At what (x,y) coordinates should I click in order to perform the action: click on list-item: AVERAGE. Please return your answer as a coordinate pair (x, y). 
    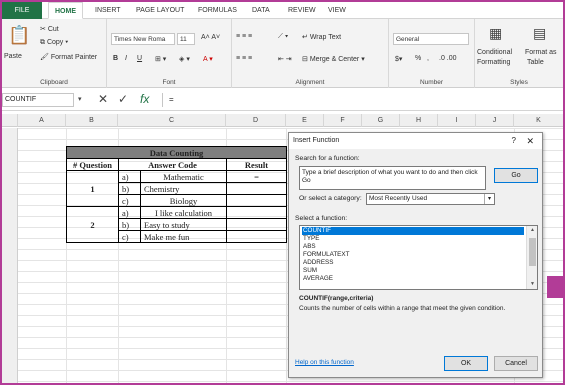
    Looking at the image, I should click on (413, 279).